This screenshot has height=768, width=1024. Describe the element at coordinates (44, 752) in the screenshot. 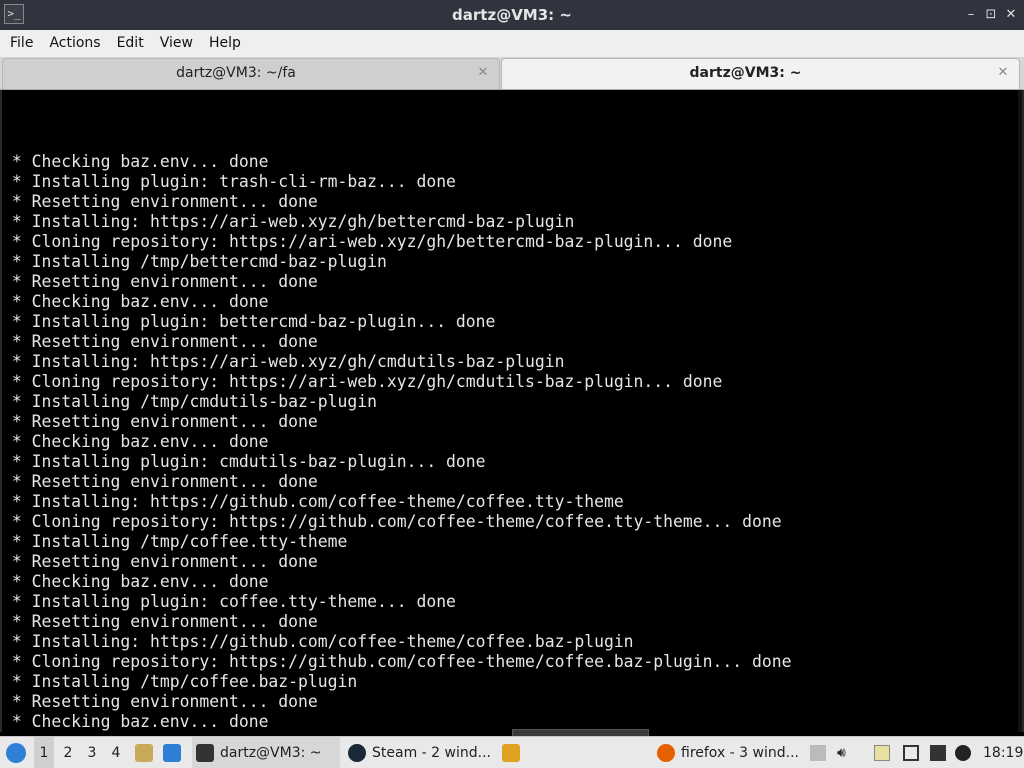

I see `workspace-1: 1` at that location.